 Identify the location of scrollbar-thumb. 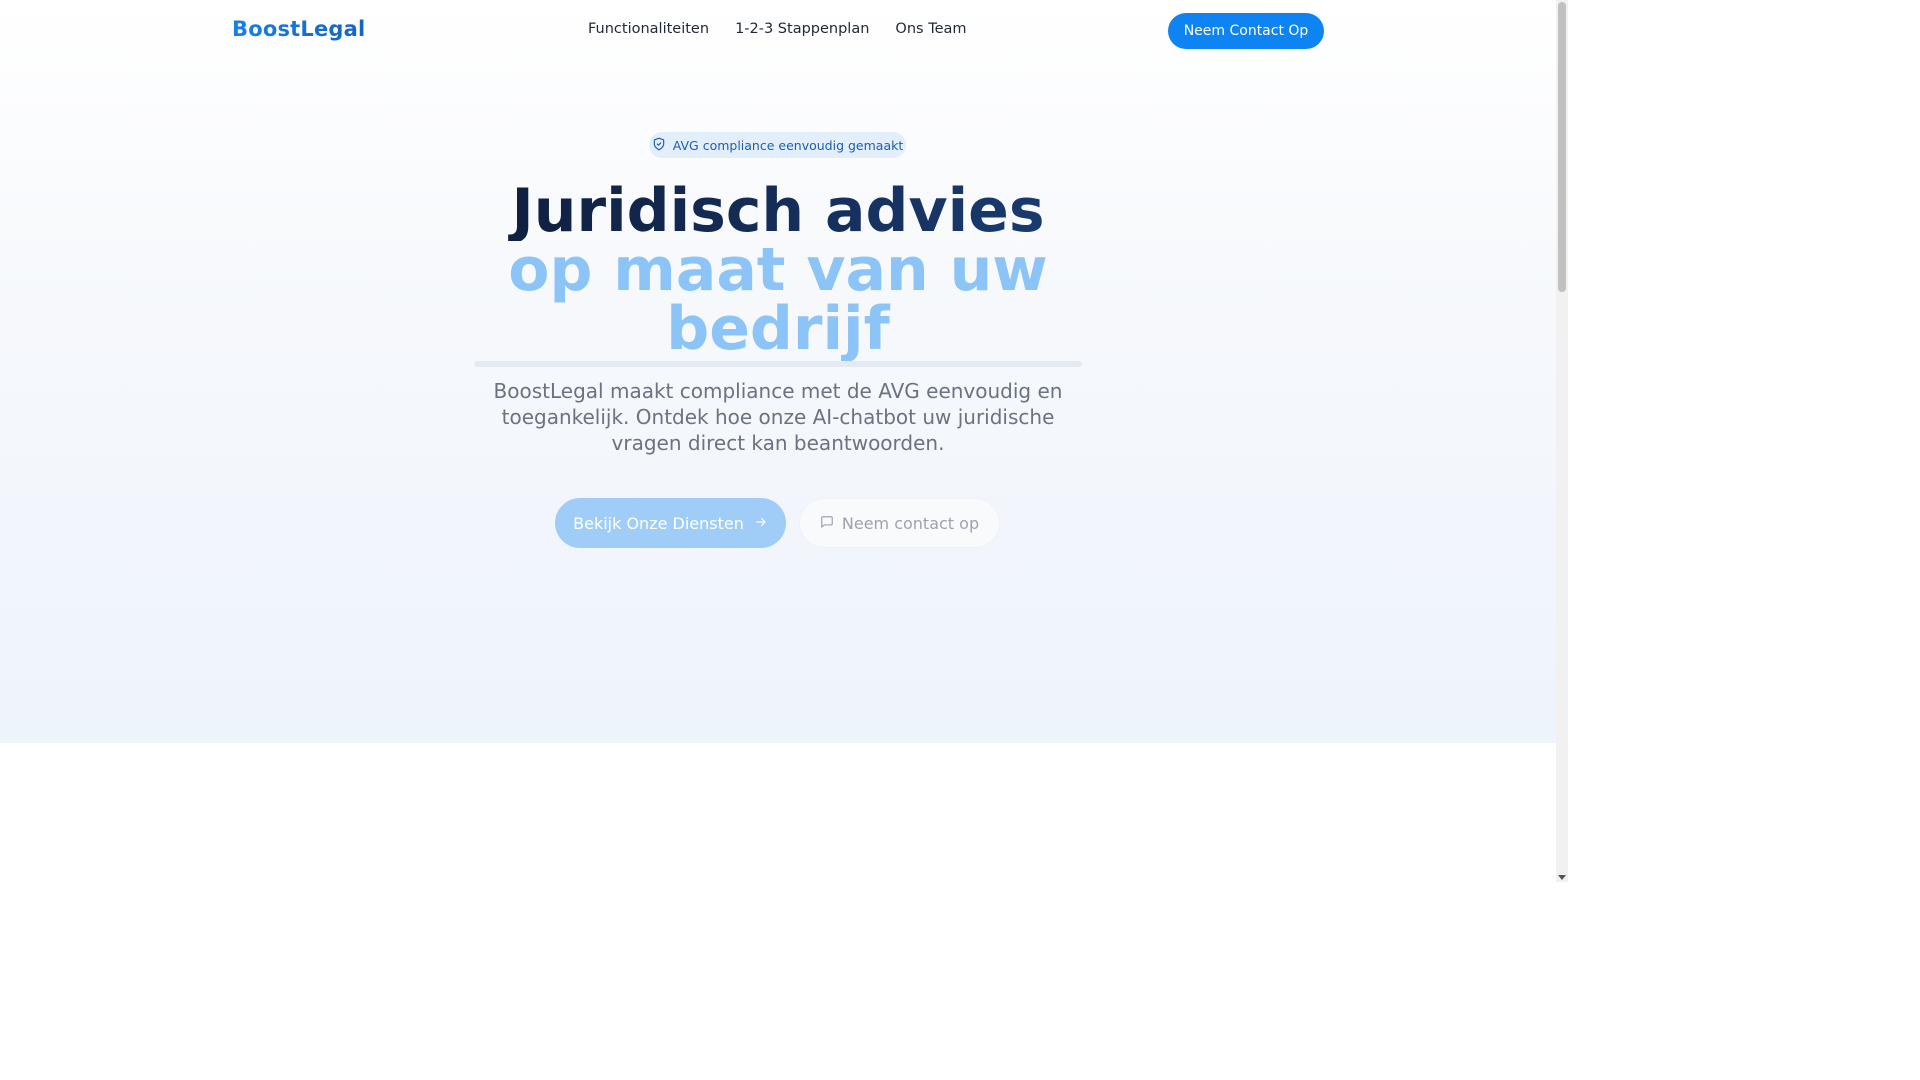
(1562, 147).